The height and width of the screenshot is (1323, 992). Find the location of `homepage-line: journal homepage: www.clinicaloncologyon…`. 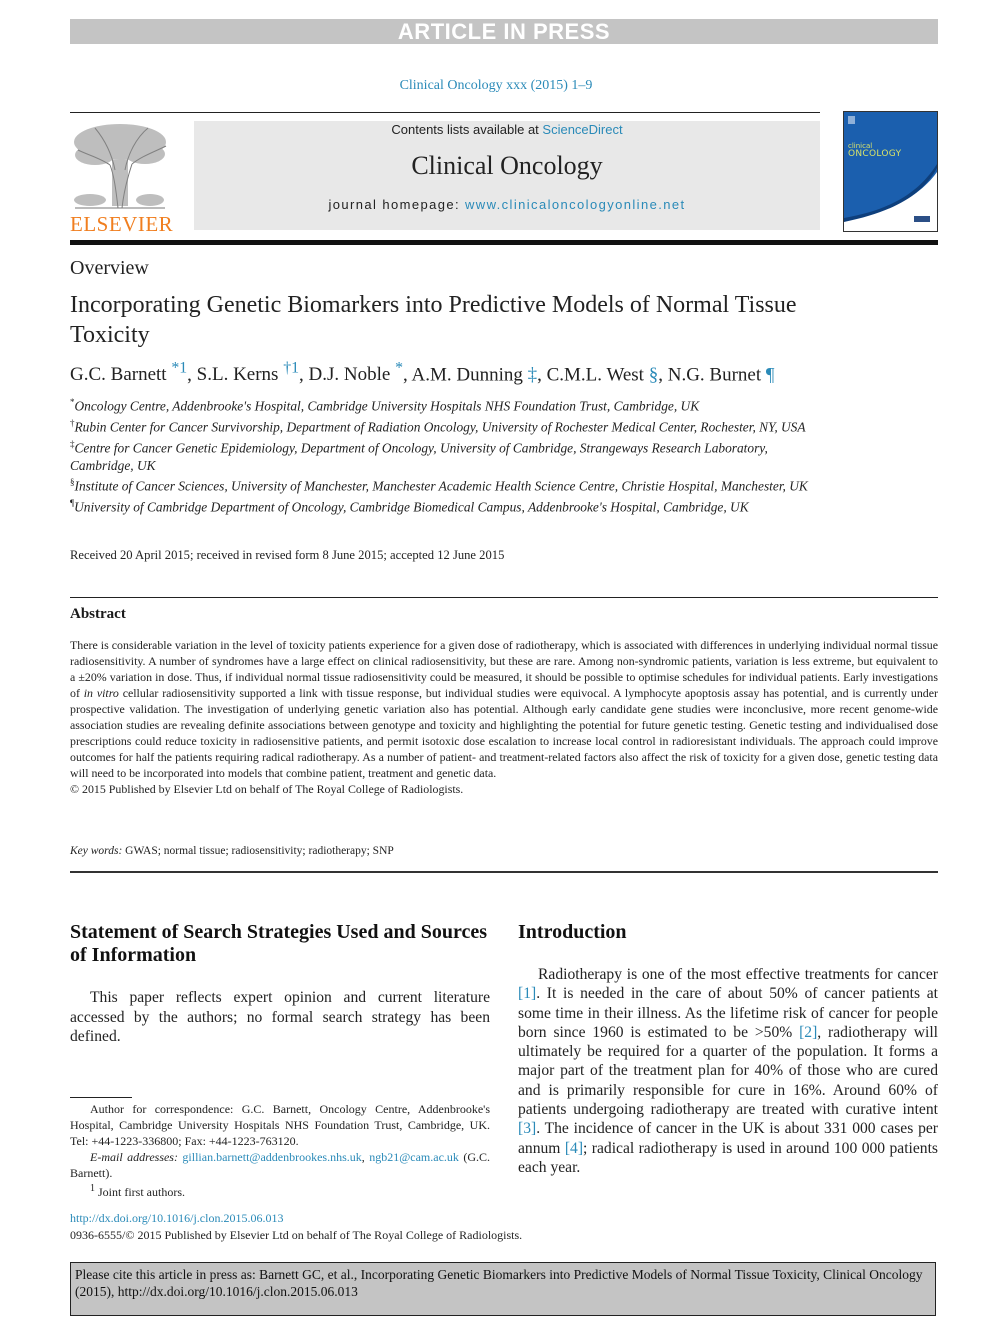

homepage-line: journal homepage: www.clinicaloncologyon… is located at coordinates (507, 204).